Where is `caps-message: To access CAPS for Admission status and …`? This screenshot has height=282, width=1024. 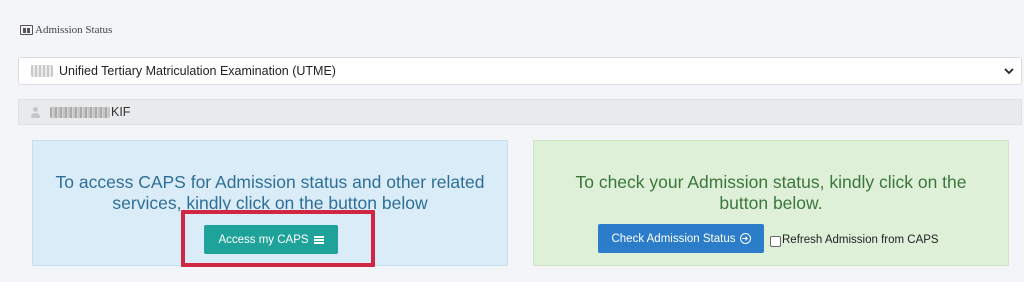
caps-message: To access CAPS for Admission status and … is located at coordinates (270, 192).